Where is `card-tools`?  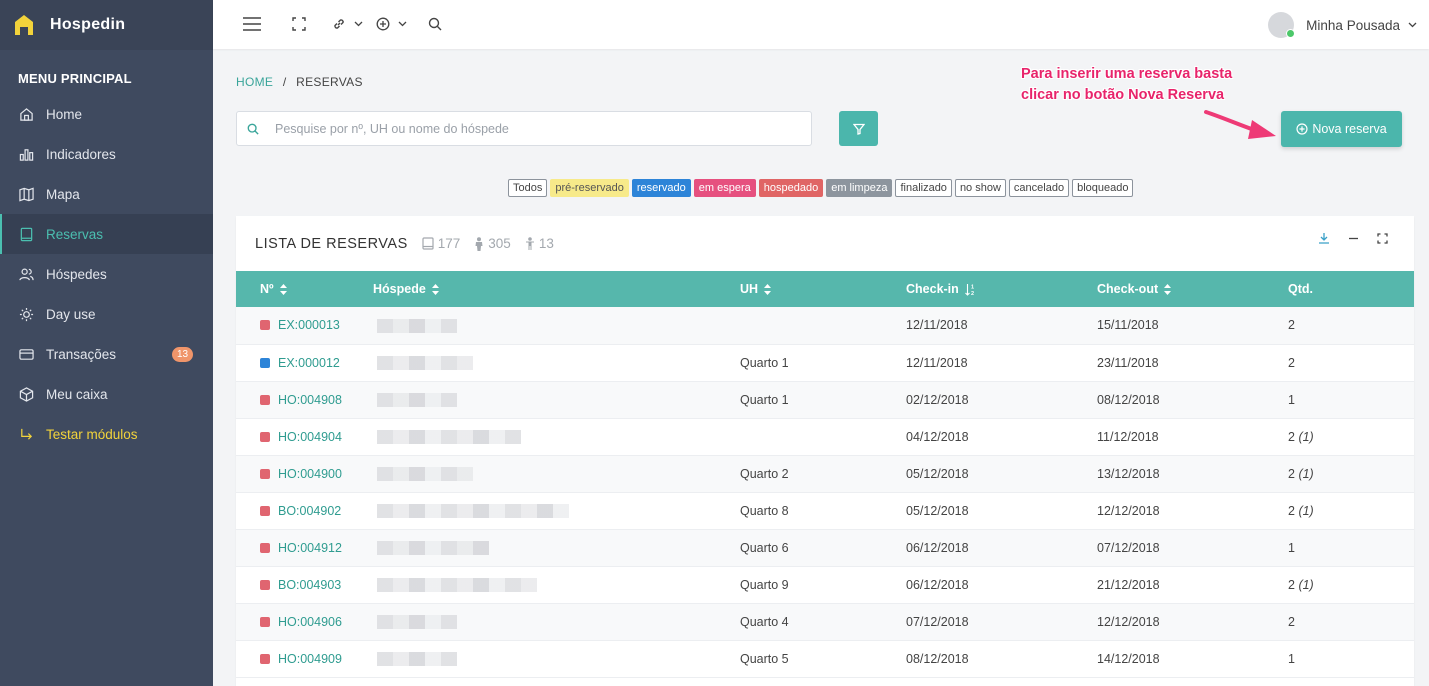 card-tools is located at coordinates (1353, 238).